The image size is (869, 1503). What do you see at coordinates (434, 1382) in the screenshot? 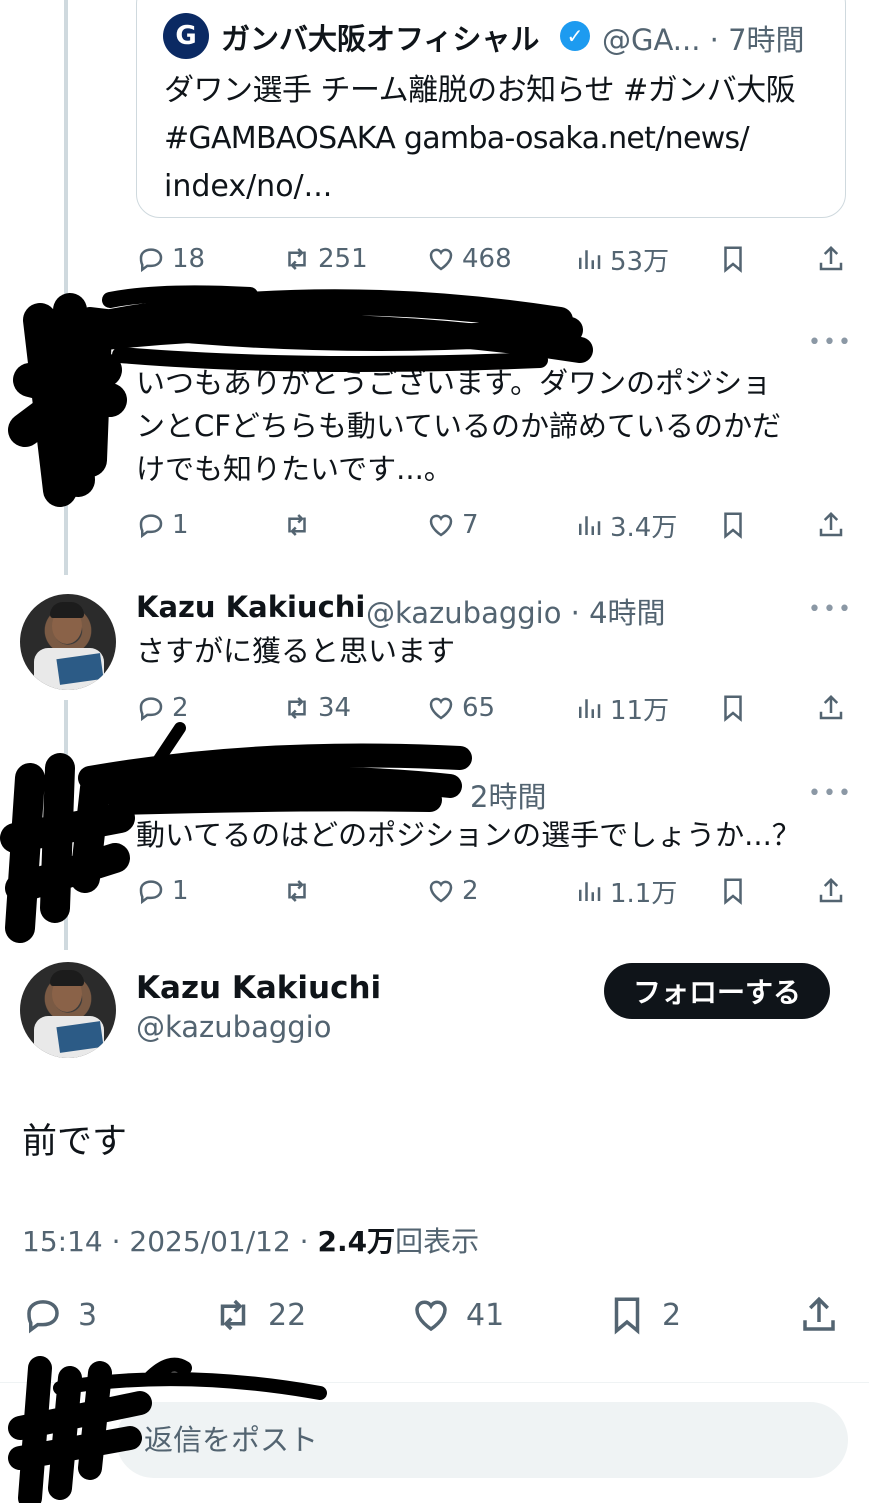
I see `divider` at bounding box center [434, 1382].